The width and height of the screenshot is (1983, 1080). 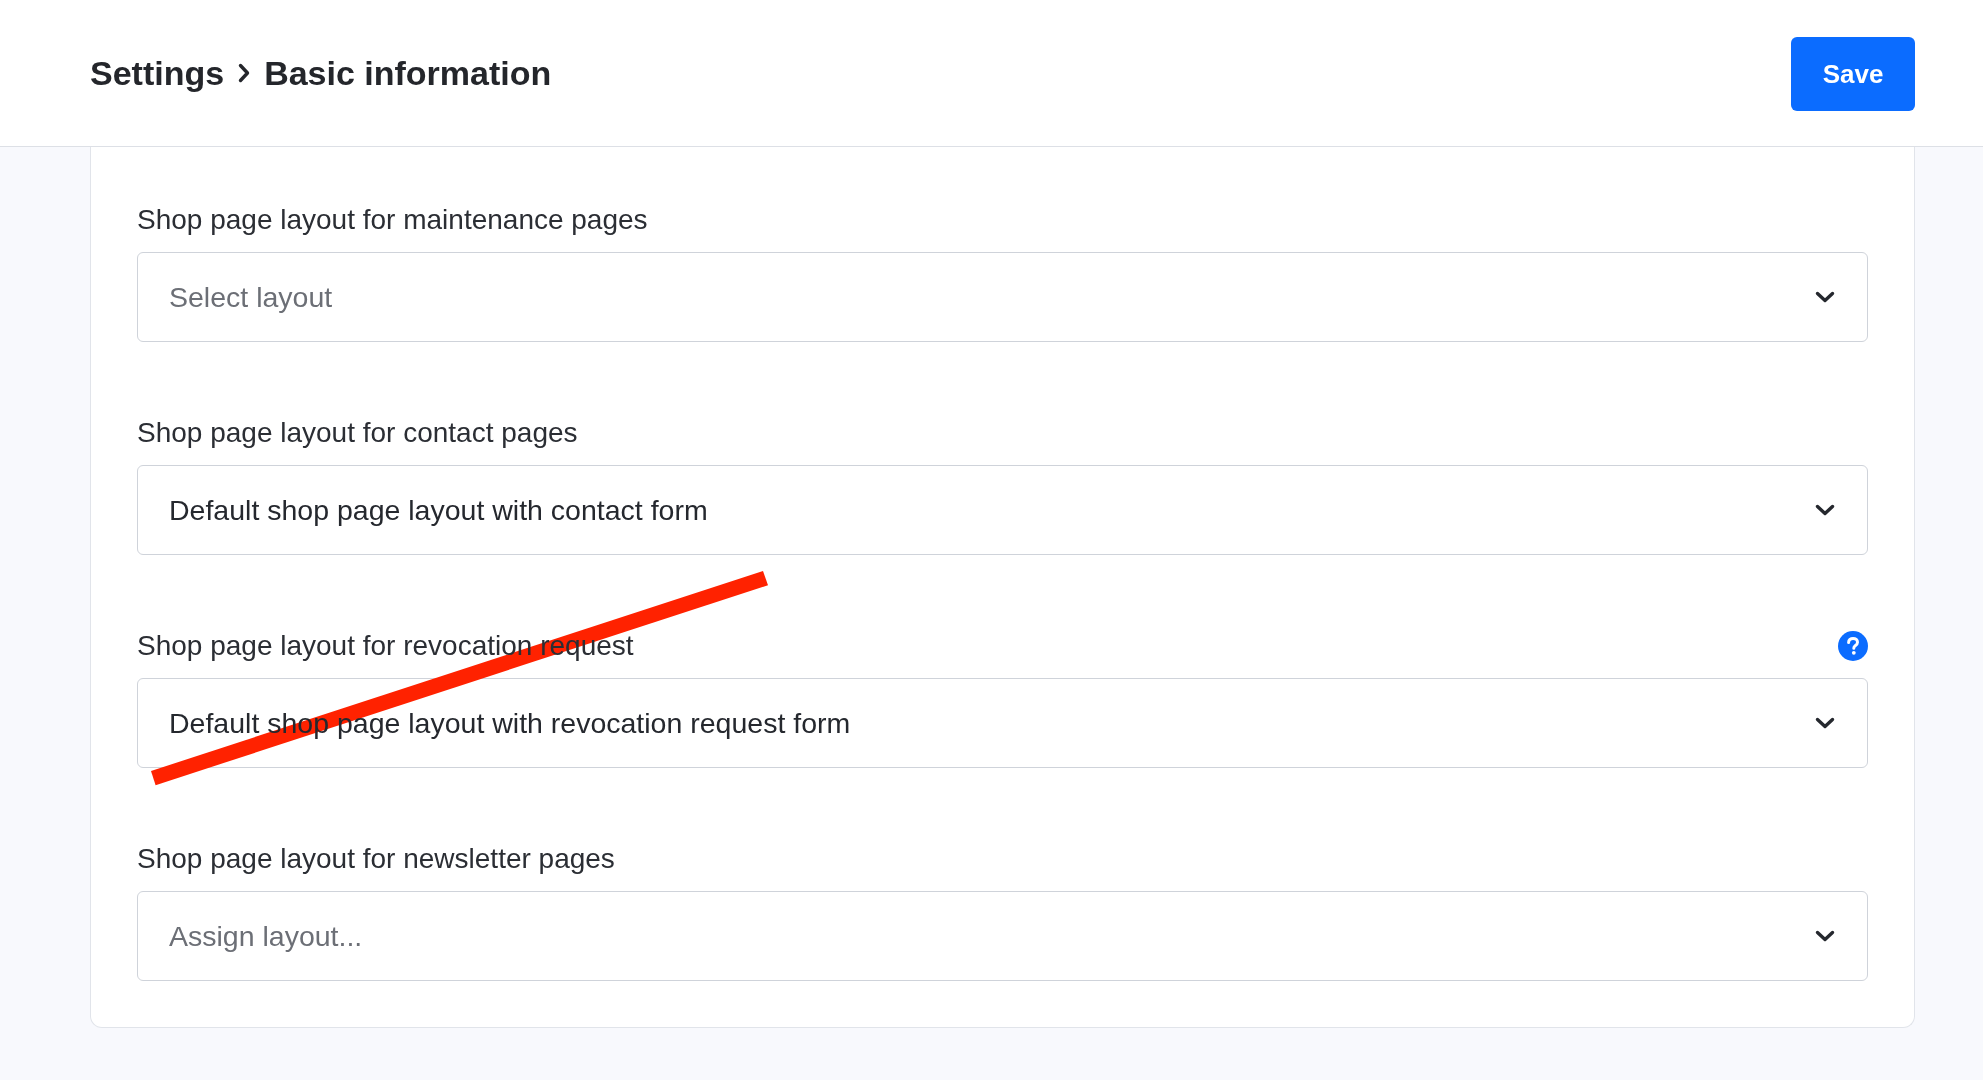 I want to click on save-button: Save, so click(x=1853, y=74).